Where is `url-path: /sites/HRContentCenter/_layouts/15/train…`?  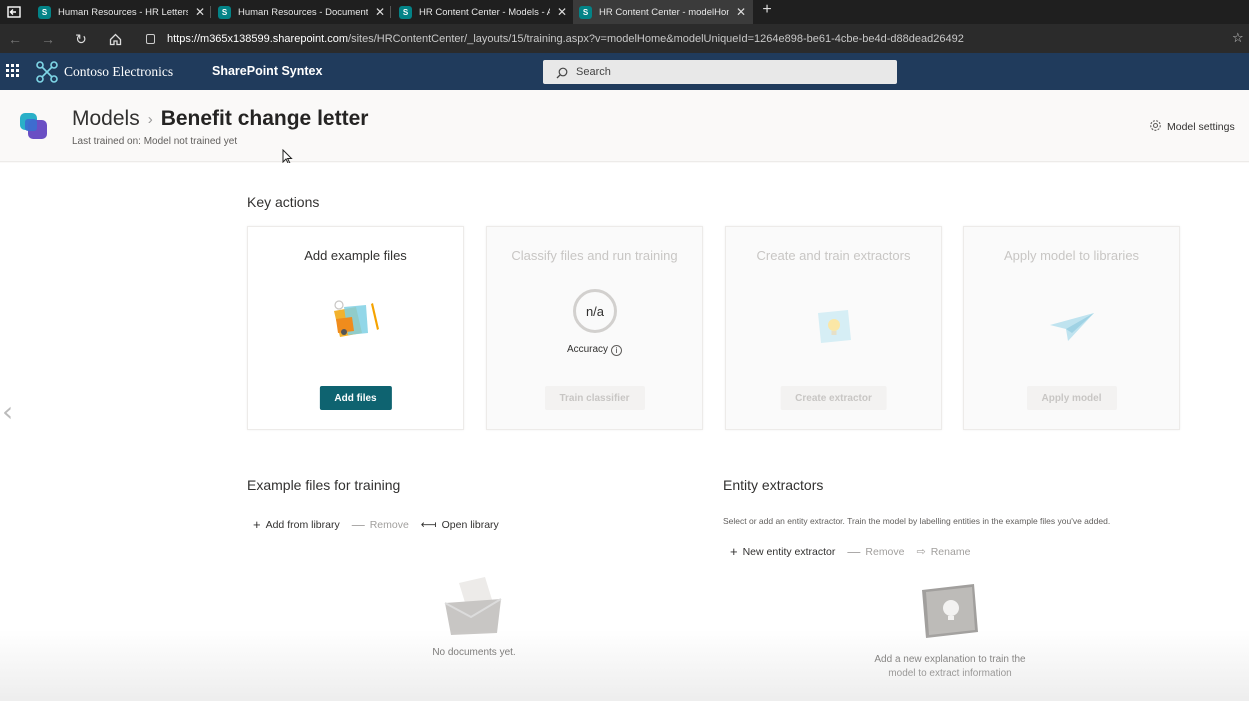
url-path: /sites/HRContentCenter/_layouts/15/train… is located at coordinates (656, 38).